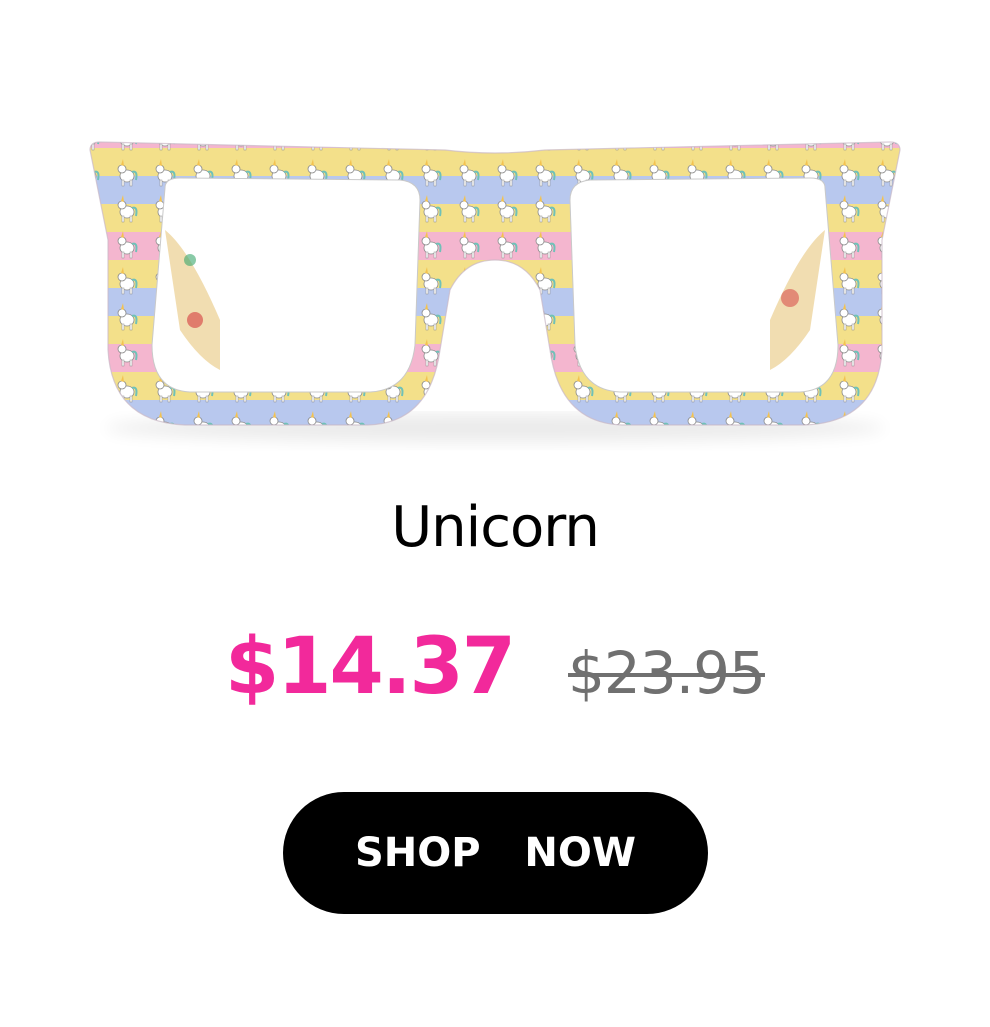 This screenshot has width=990, height=1027. Describe the element at coordinates (495, 528) in the screenshot. I see `product-name: Unicorn` at that location.